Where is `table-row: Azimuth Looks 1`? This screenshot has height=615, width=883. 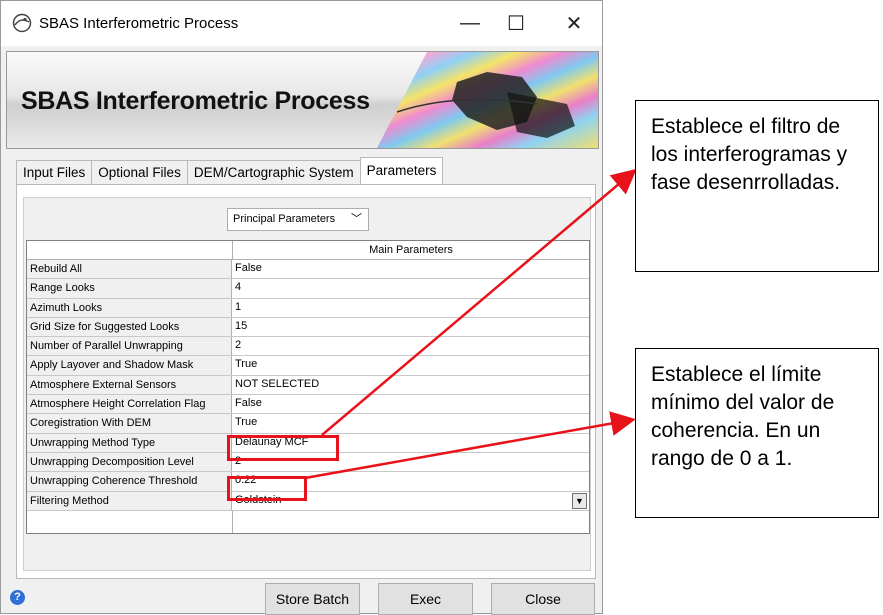
table-row: Azimuth Looks 1 is located at coordinates (308, 308).